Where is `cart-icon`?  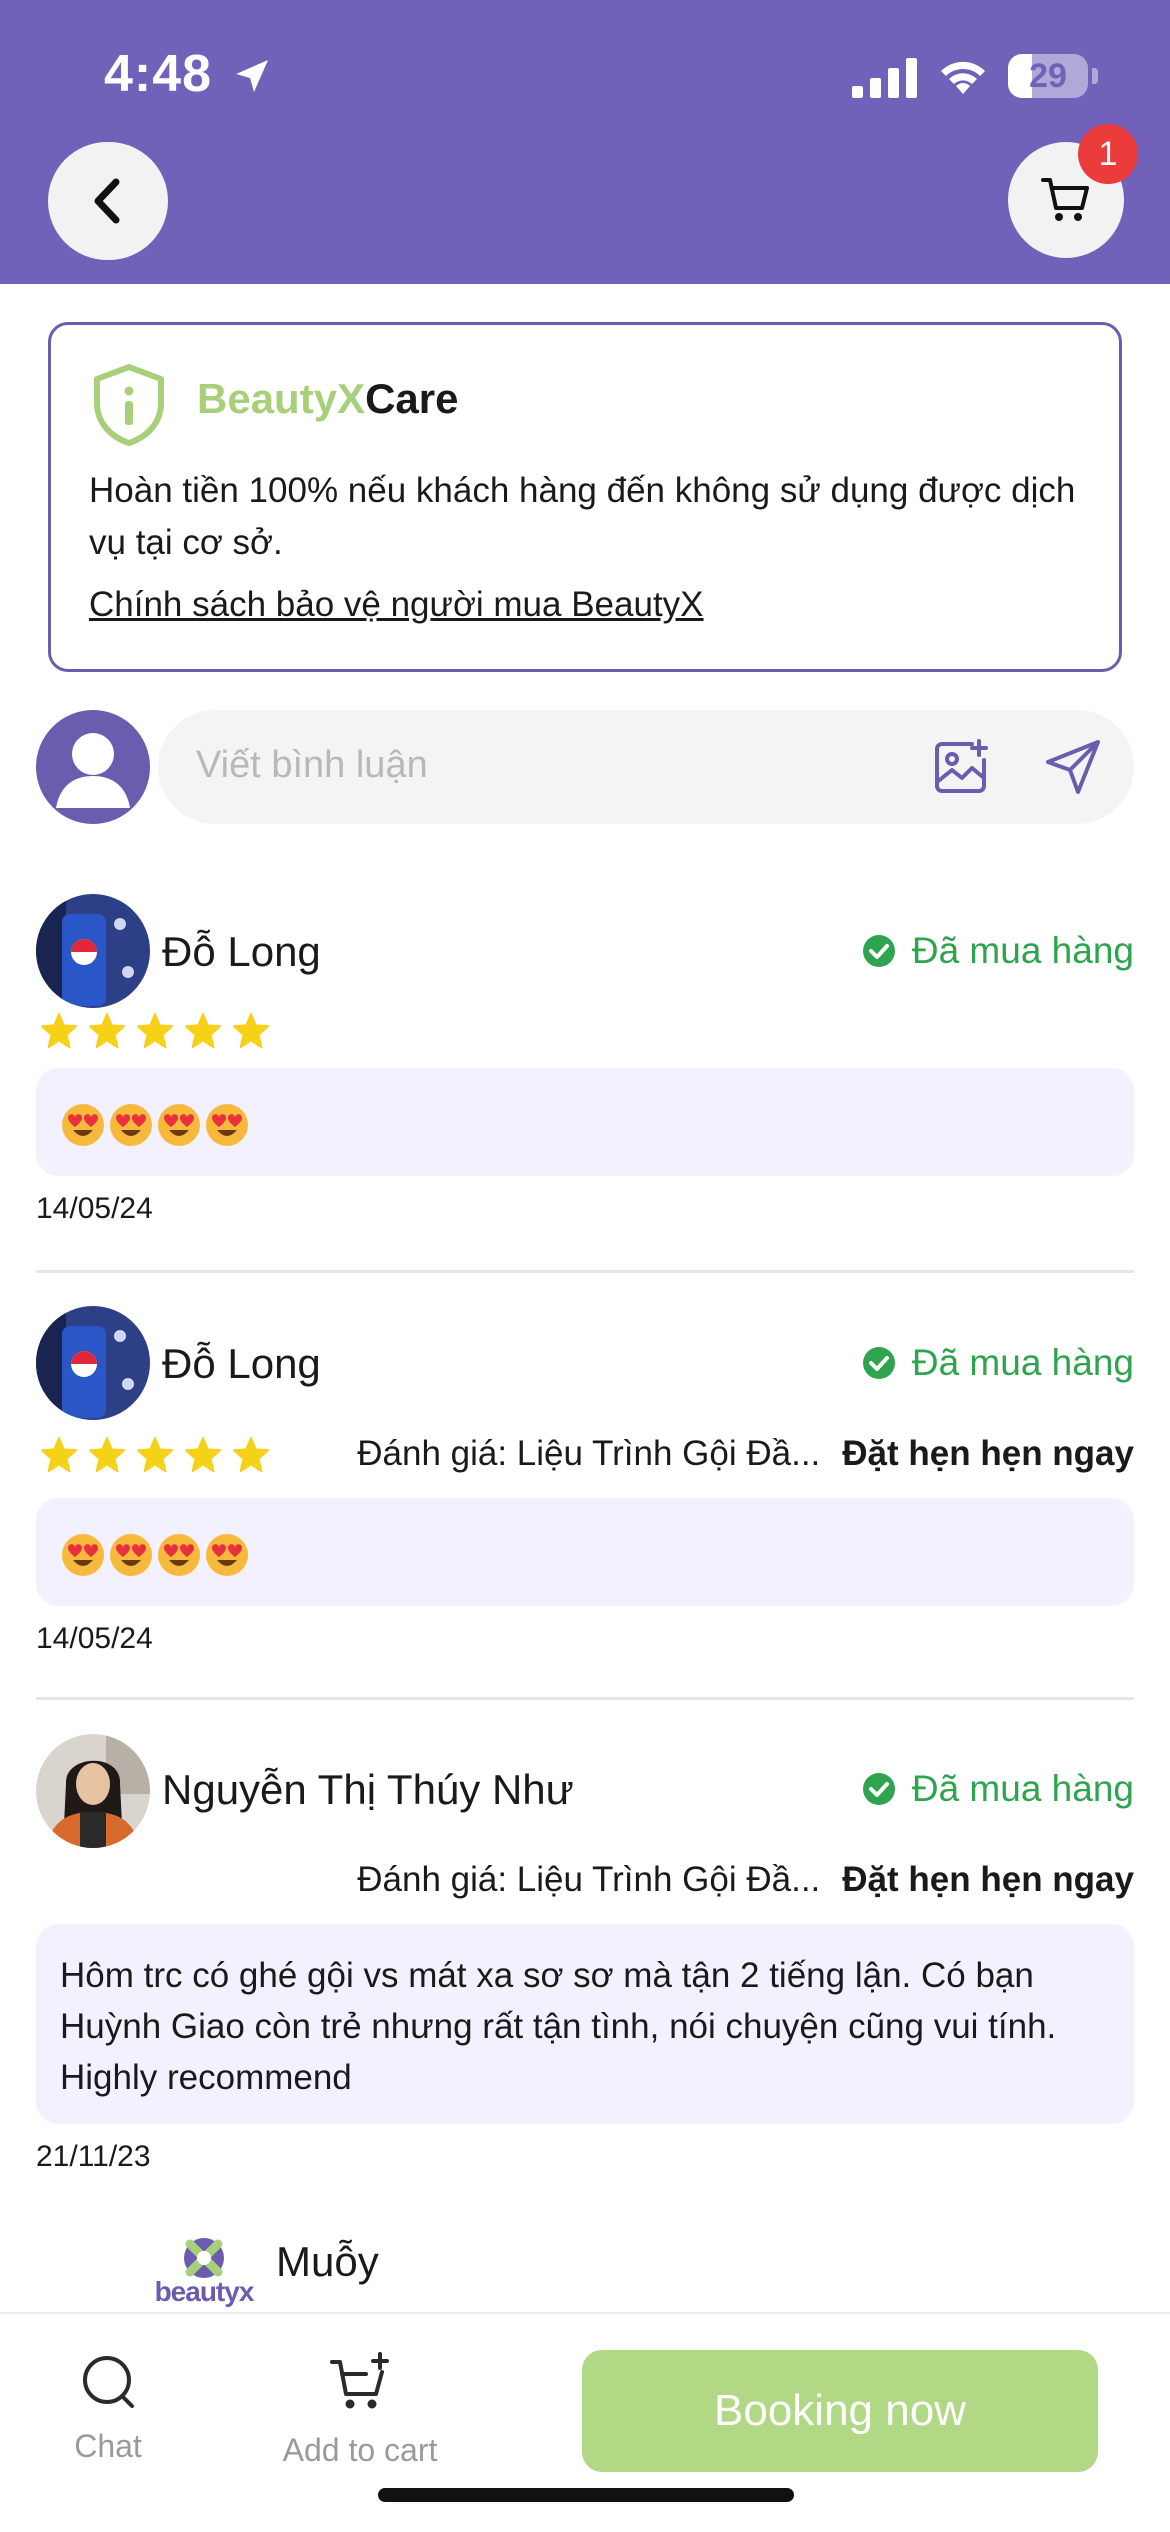 cart-icon is located at coordinates (1065, 199).